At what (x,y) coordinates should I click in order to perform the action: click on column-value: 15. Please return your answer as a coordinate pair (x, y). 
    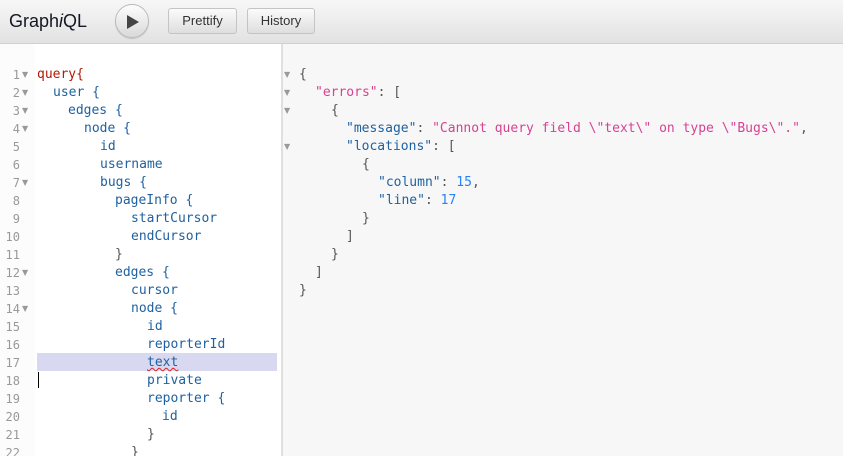
    Looking at the image, I should click on (464, 182).